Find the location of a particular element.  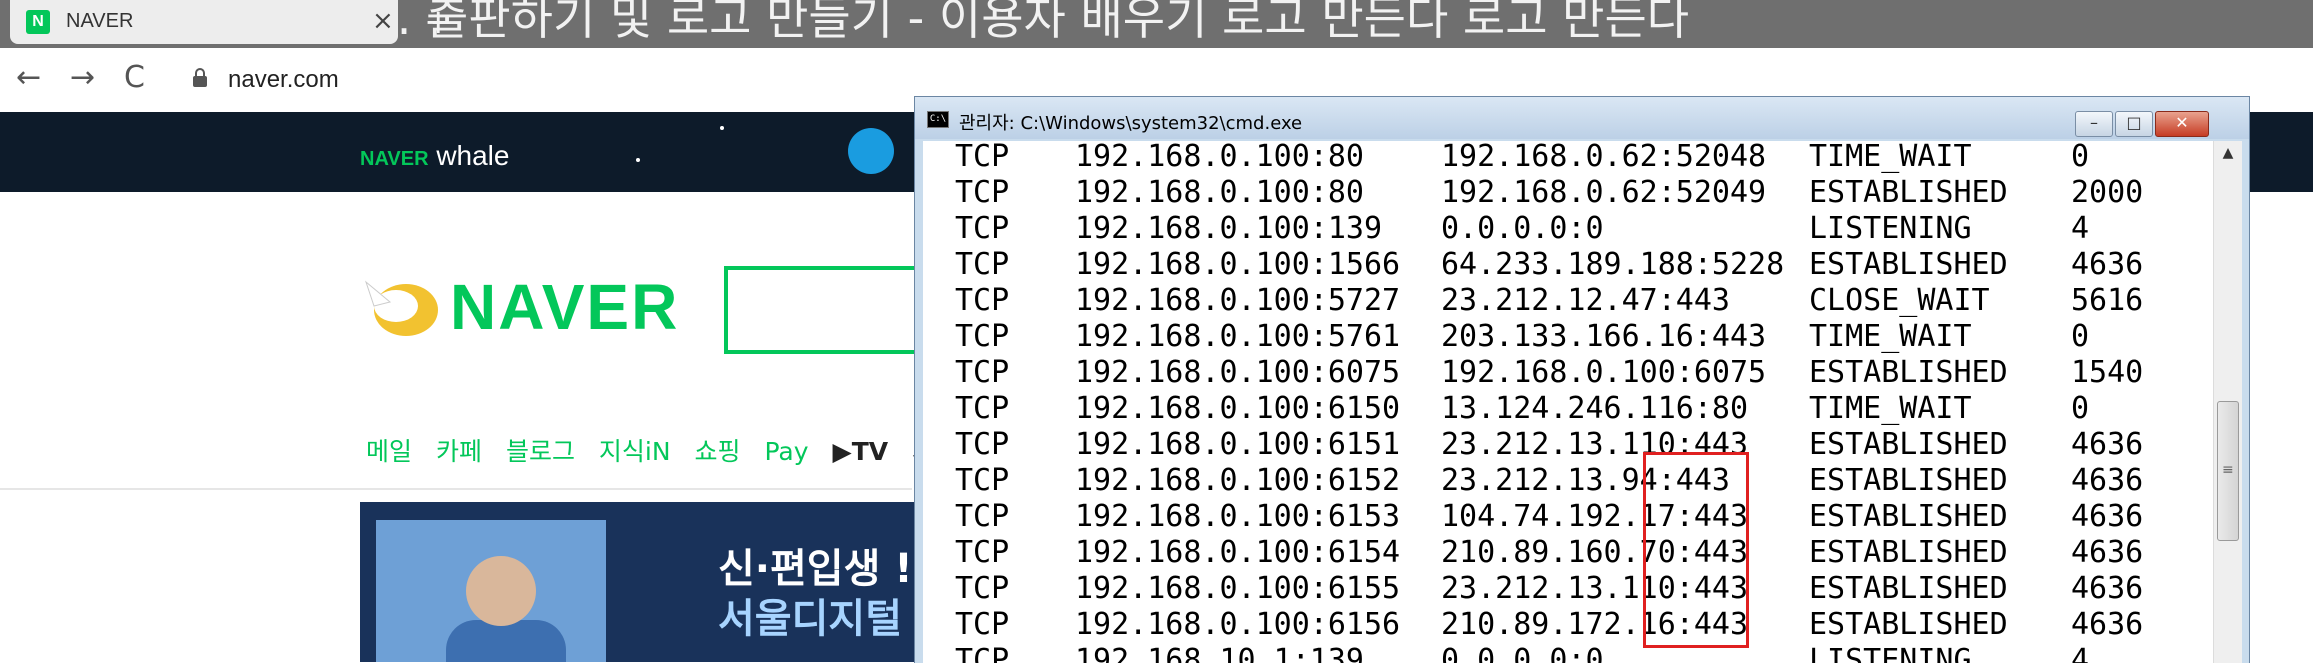

nav-link-tv: ▶TV is located at coordinates (861, 451).